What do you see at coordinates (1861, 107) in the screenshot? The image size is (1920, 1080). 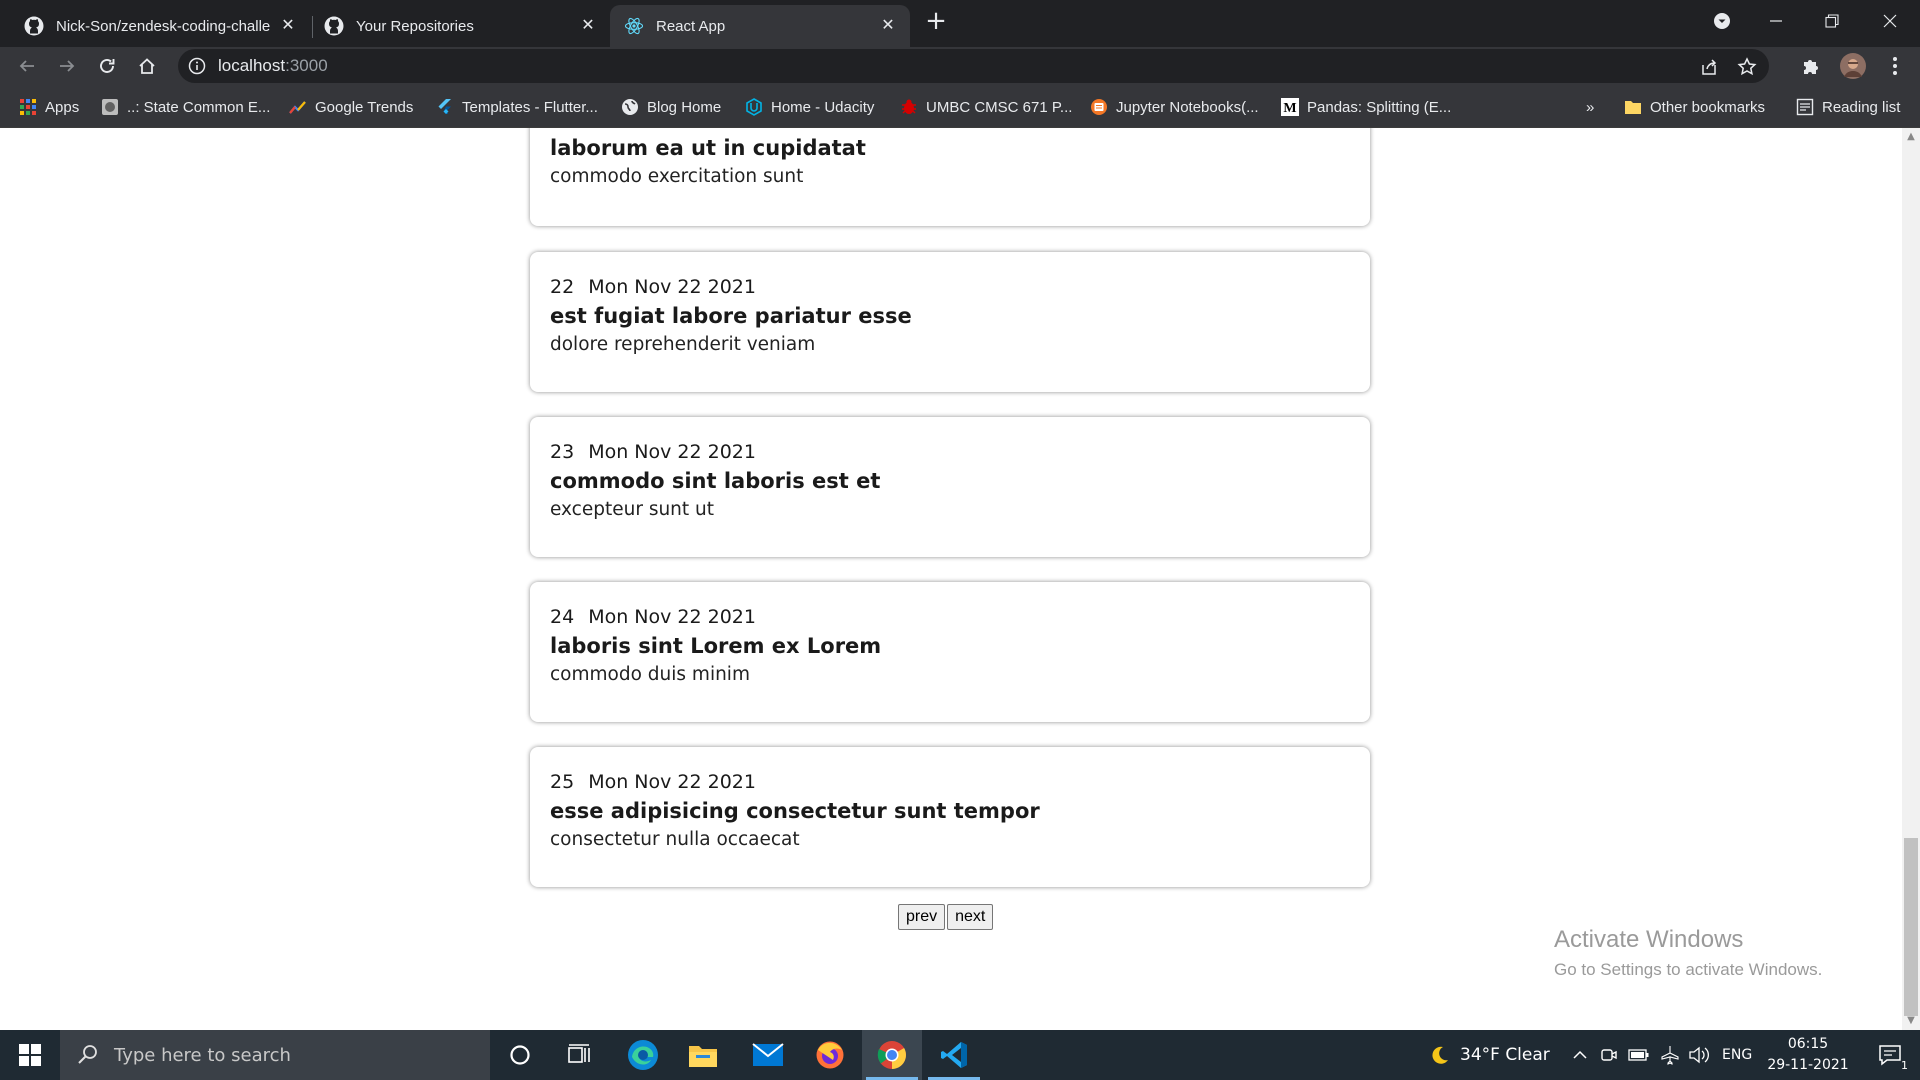 I see `bookmark-label: Reading list` at bounding box center [1861, 107].